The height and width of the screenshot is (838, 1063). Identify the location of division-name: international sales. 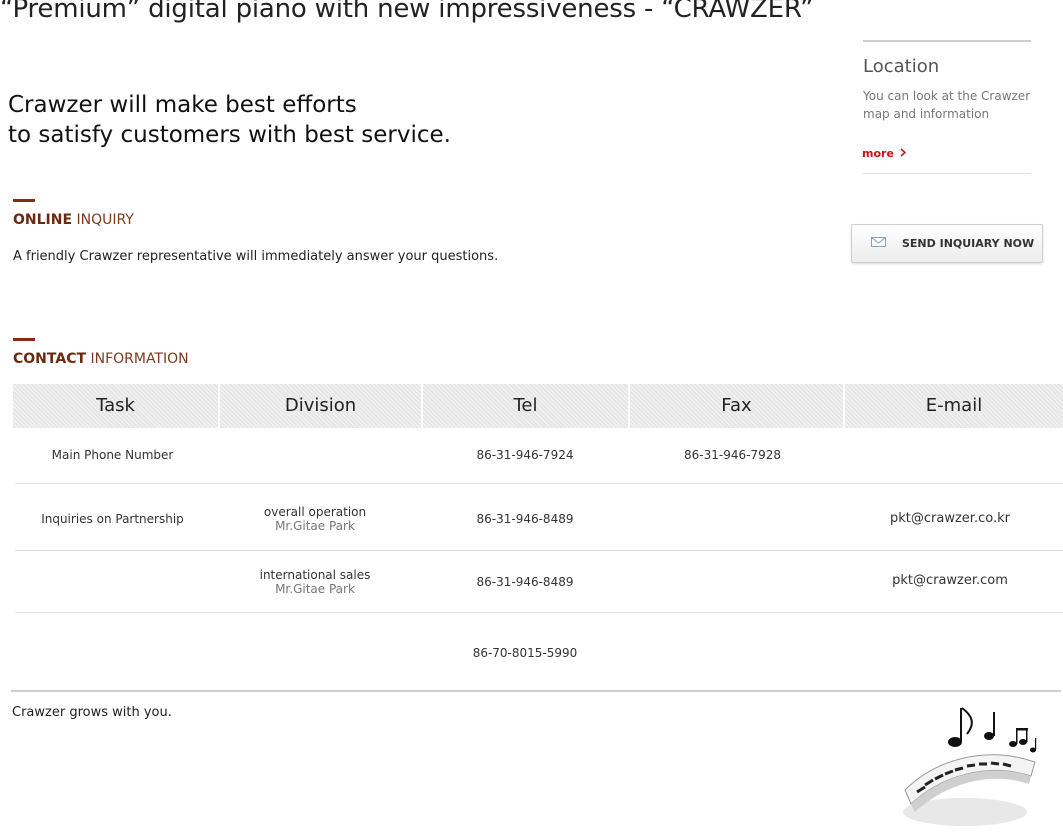
(315, 575).